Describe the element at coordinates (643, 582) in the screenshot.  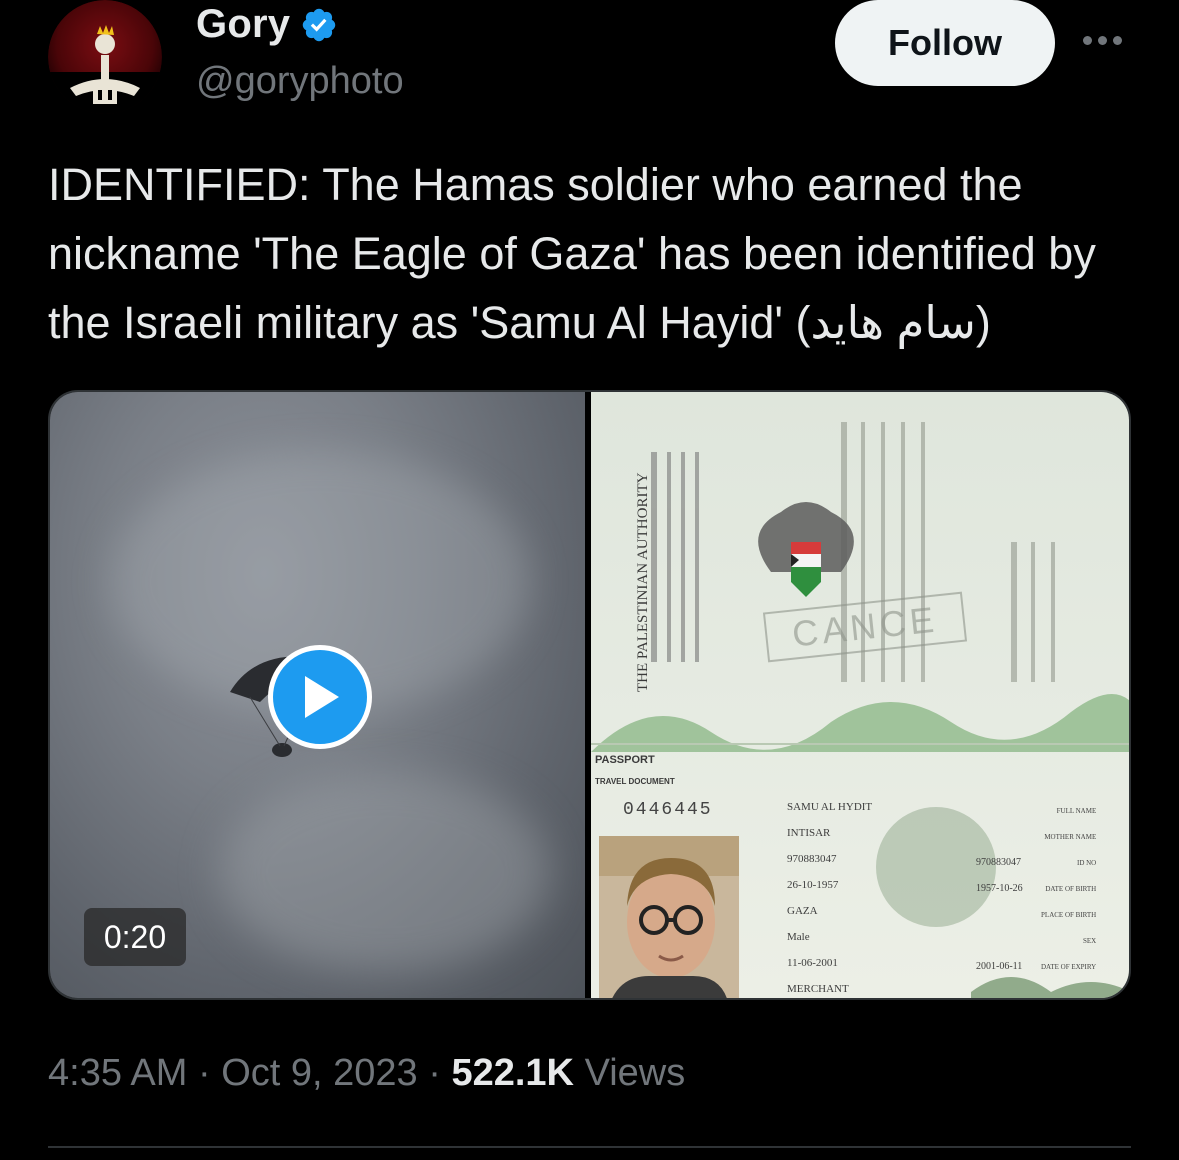
I see `passport-authority-en: THE PALESTINIAN AUTHORITY` at that location.